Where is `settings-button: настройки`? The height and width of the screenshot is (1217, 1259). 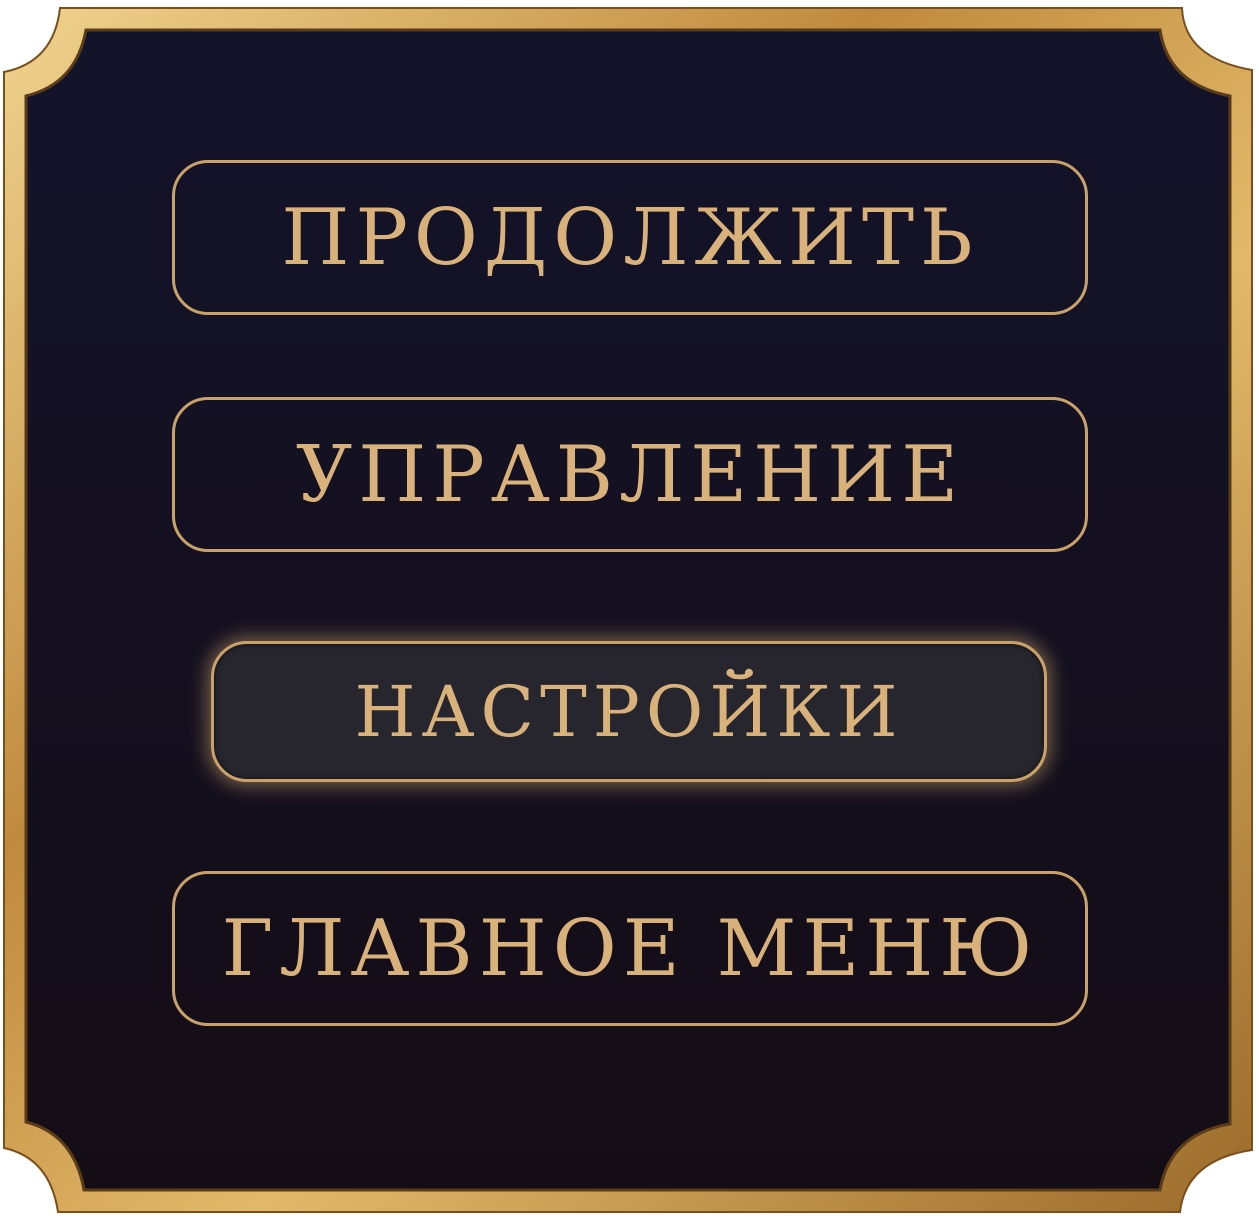 settings-button: настройки is located at coordinates (629, 711).